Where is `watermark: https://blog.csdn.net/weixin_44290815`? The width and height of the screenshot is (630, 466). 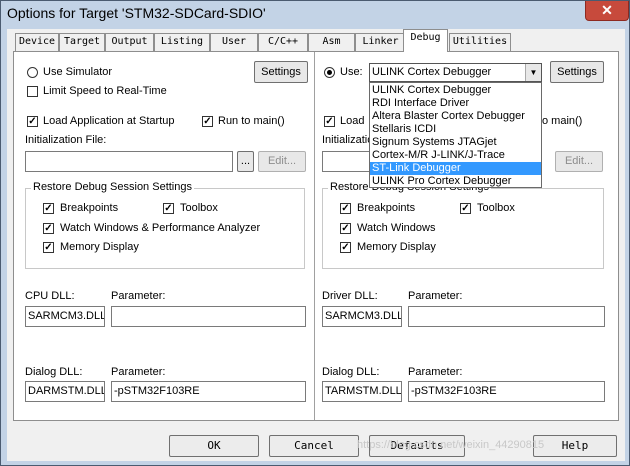 watermark: https://blog.csdn.net/weixin_44290815 is located at coordinates (451, 445).